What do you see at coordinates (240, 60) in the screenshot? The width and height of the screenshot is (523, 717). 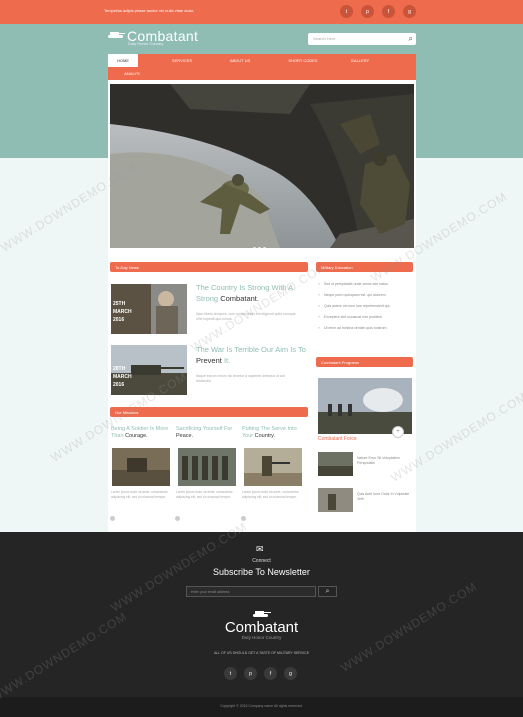 I see `nav-about-us: ABOUT US` at bounding box center [240, 60].